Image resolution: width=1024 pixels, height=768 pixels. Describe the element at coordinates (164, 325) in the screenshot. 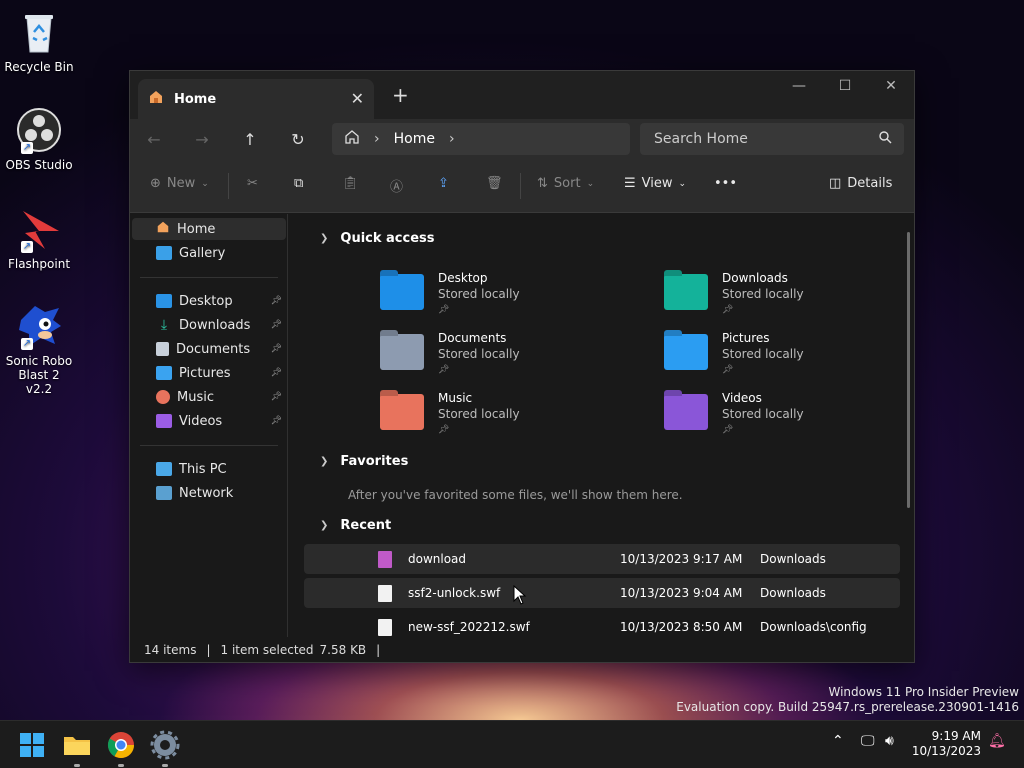

I see `download-arrow-icon: ⤓` at that location.